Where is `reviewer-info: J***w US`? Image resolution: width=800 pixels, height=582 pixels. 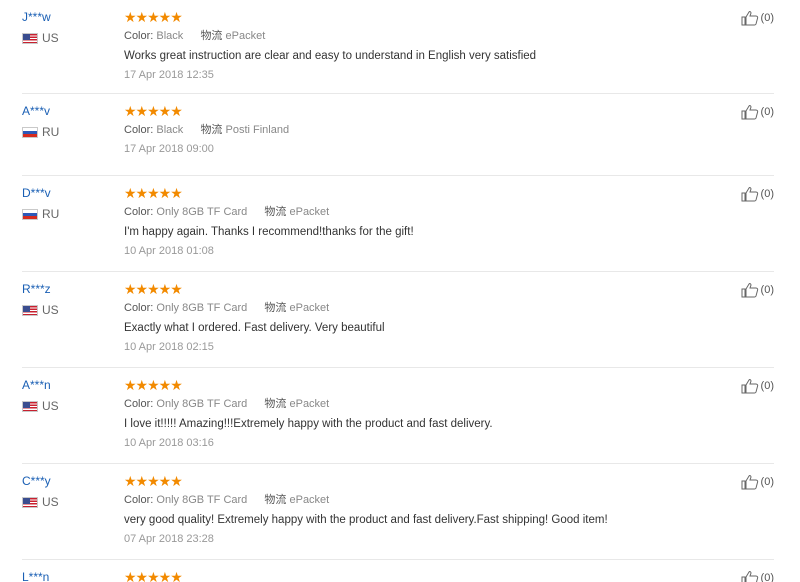 reviewer-info: J***w US is located at coordinates (67, 27).